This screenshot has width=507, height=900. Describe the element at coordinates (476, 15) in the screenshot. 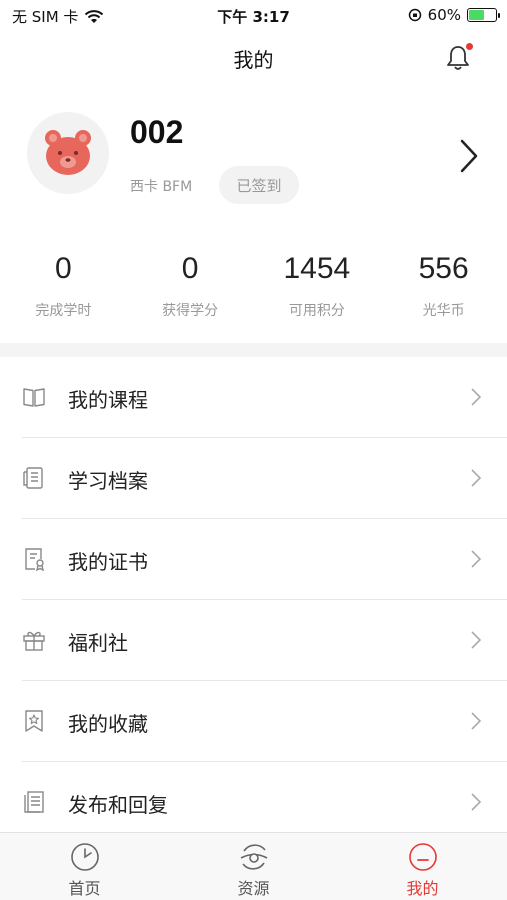

I see `battery-level` at that location.